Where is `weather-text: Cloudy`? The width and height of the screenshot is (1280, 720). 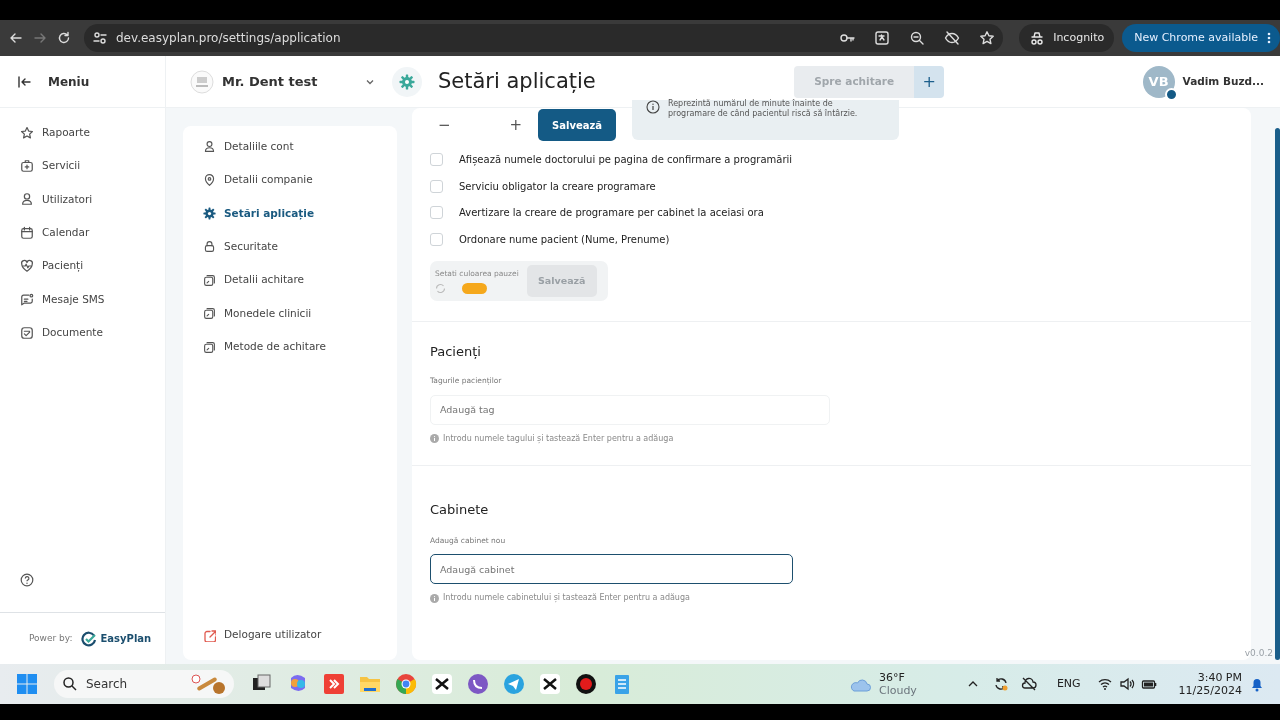
weather-text: Cloudy is located at coordinates (897, 691).